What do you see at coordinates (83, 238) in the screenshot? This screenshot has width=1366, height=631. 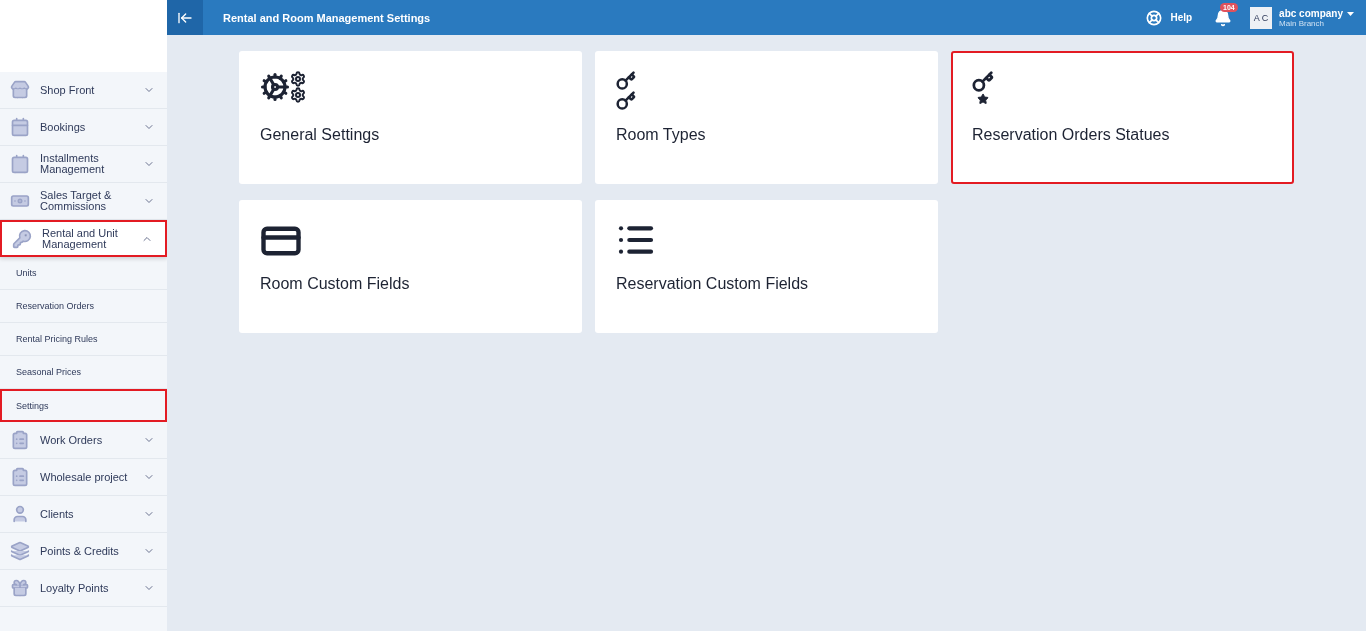 I see `sidebar-item: Rental and Unit Management` at bounding box center [83, 238].